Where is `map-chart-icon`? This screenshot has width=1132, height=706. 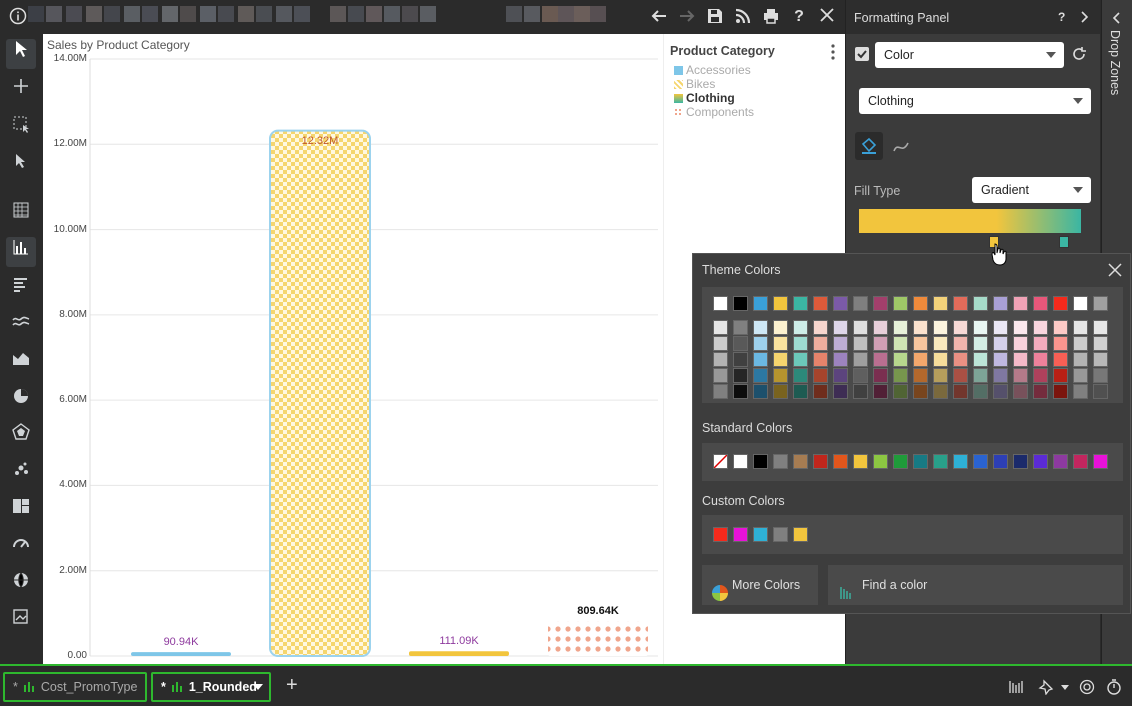 map-chart-icon is located at coordinates (21, 585).